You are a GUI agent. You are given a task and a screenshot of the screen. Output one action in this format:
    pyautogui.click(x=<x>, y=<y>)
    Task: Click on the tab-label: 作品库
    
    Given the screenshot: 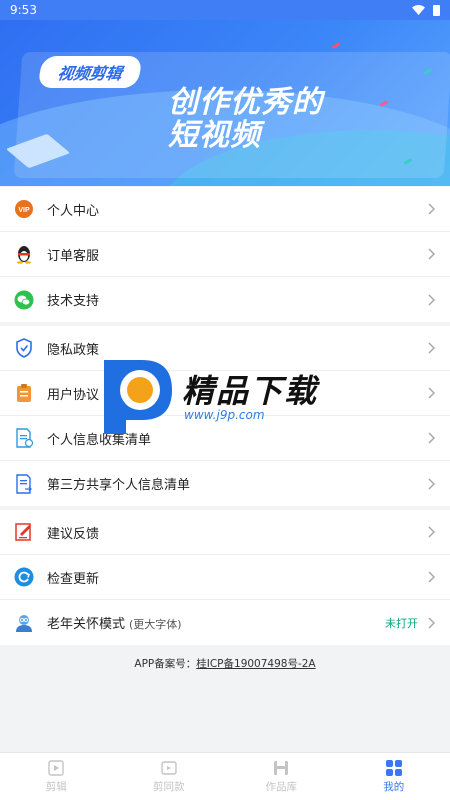 What is the action you would take?
    pyautogui.click(x=281, y=787)
    